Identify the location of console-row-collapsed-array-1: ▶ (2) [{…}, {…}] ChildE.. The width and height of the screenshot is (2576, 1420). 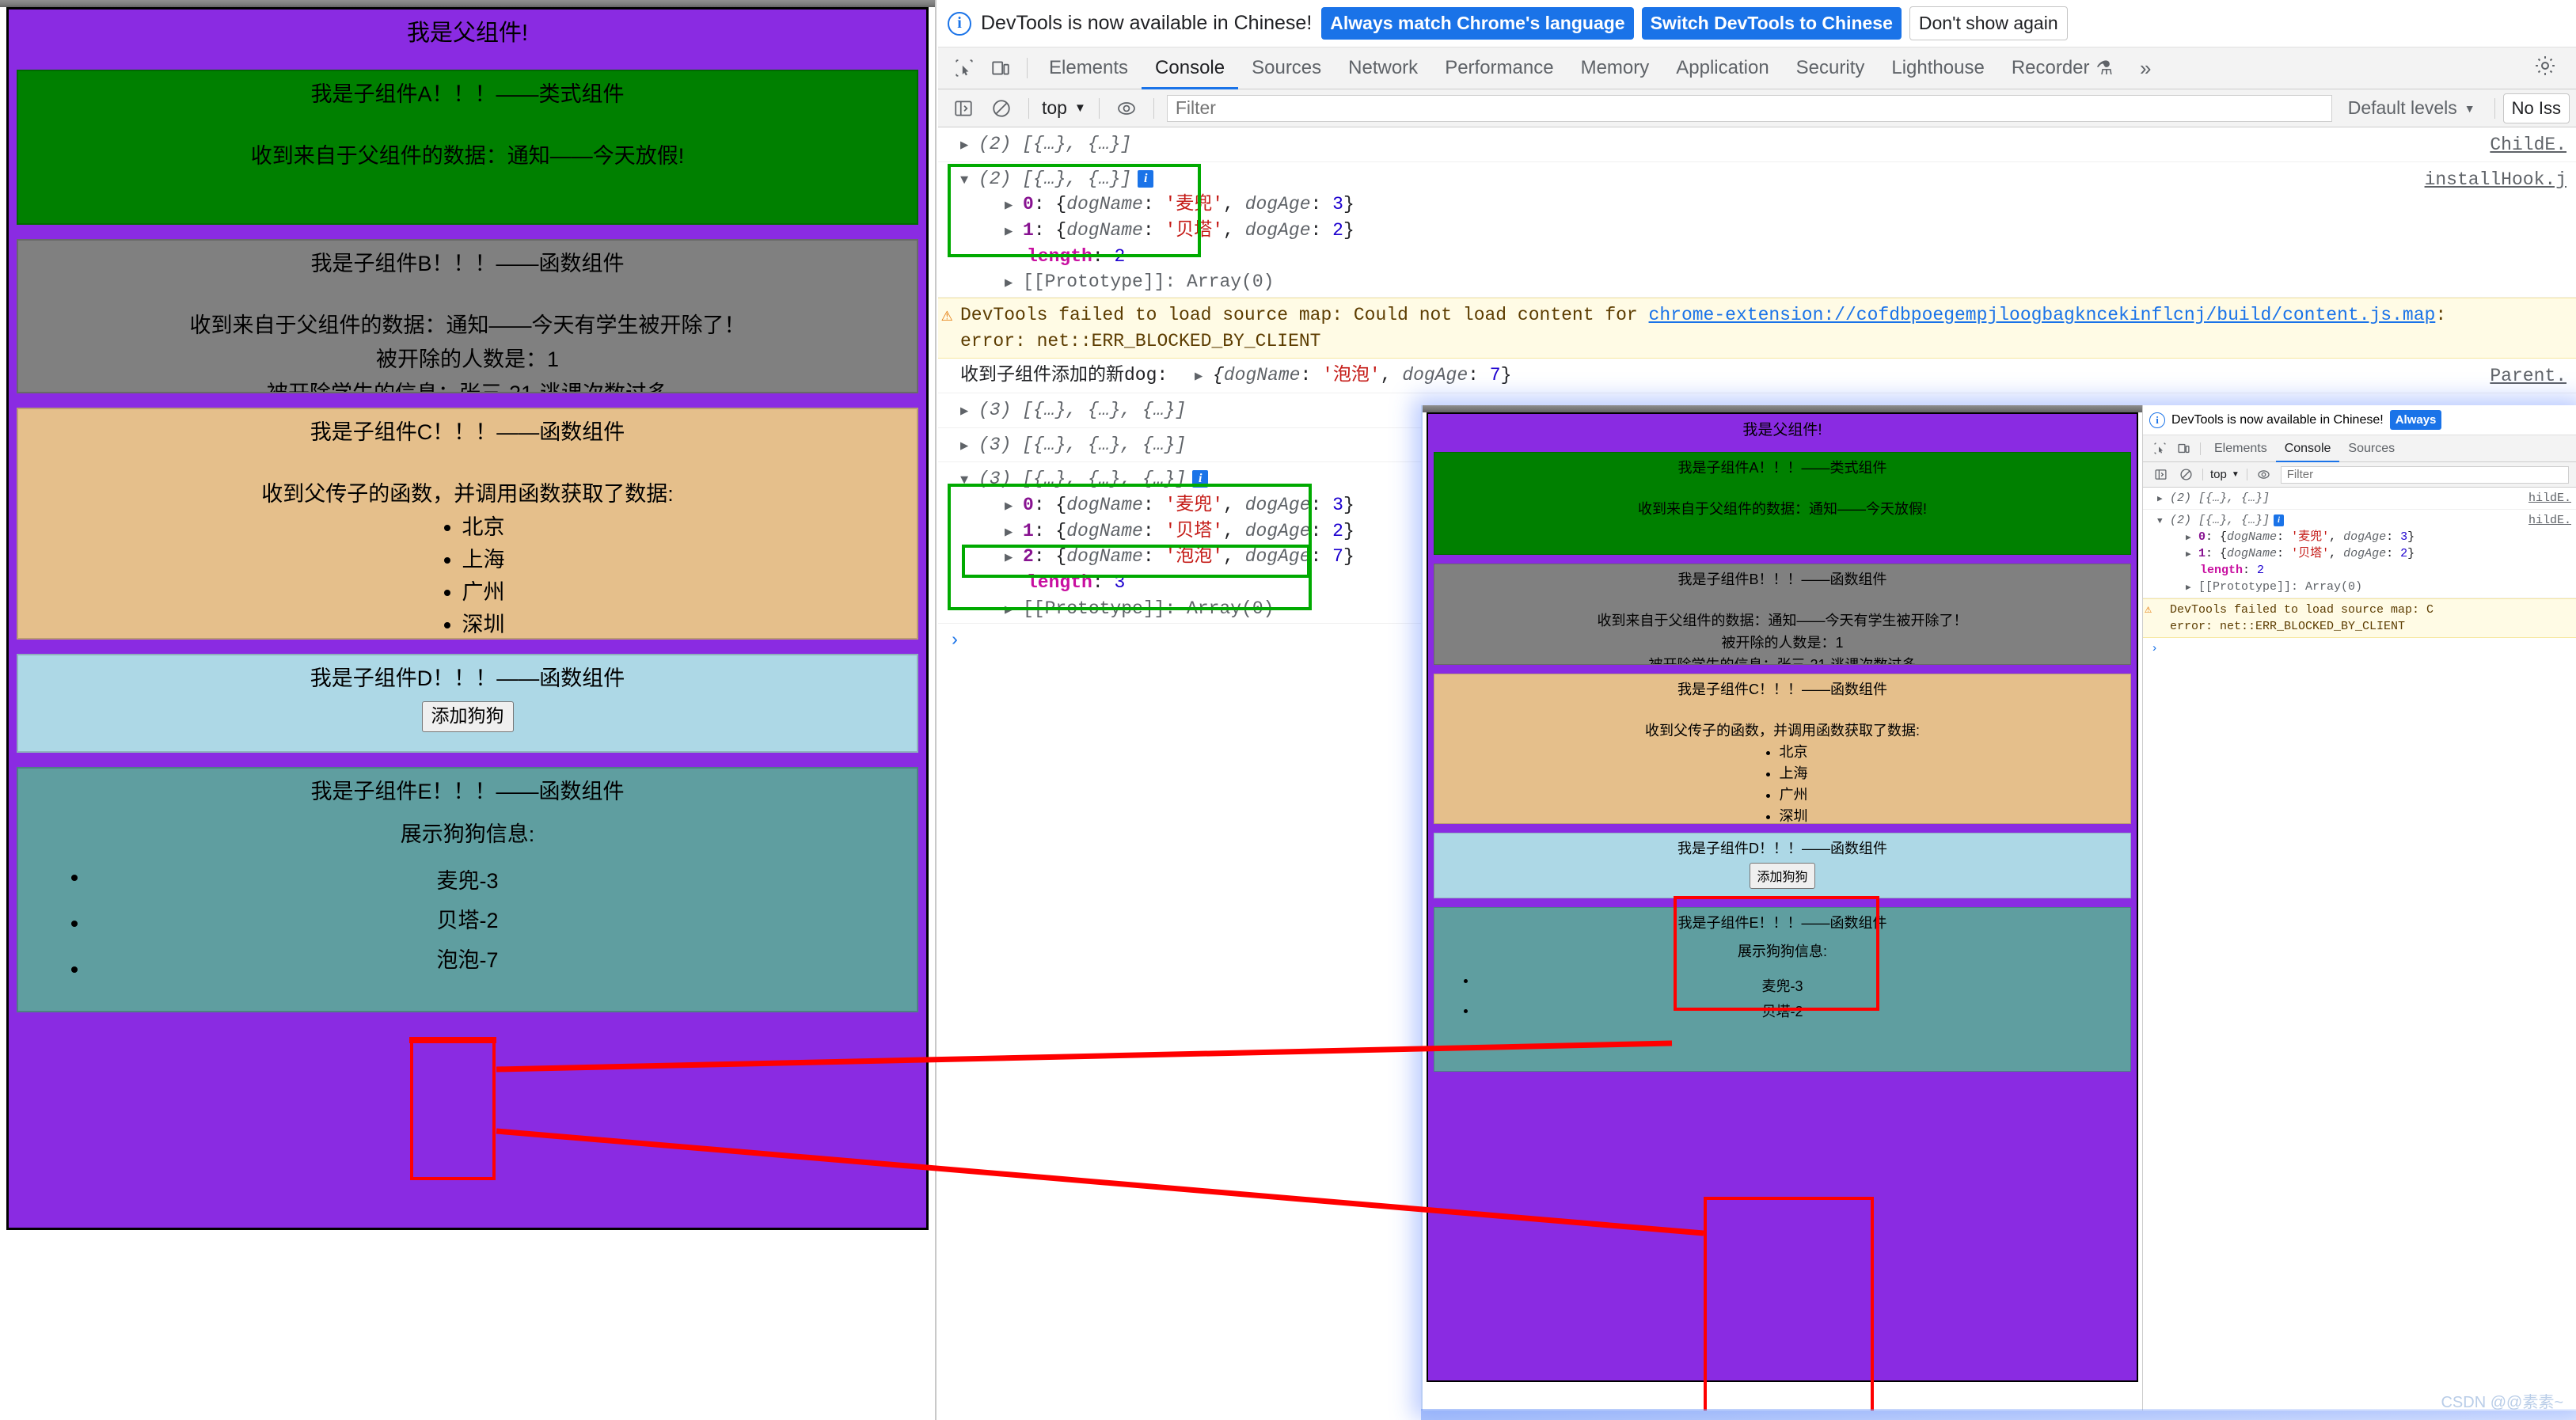
(1757, 144).